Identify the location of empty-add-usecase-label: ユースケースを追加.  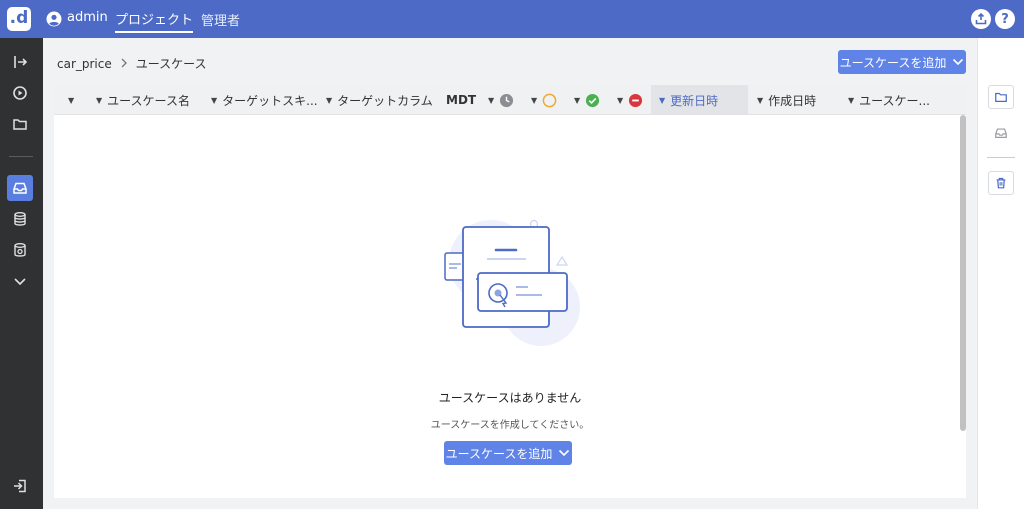
(499, 453).